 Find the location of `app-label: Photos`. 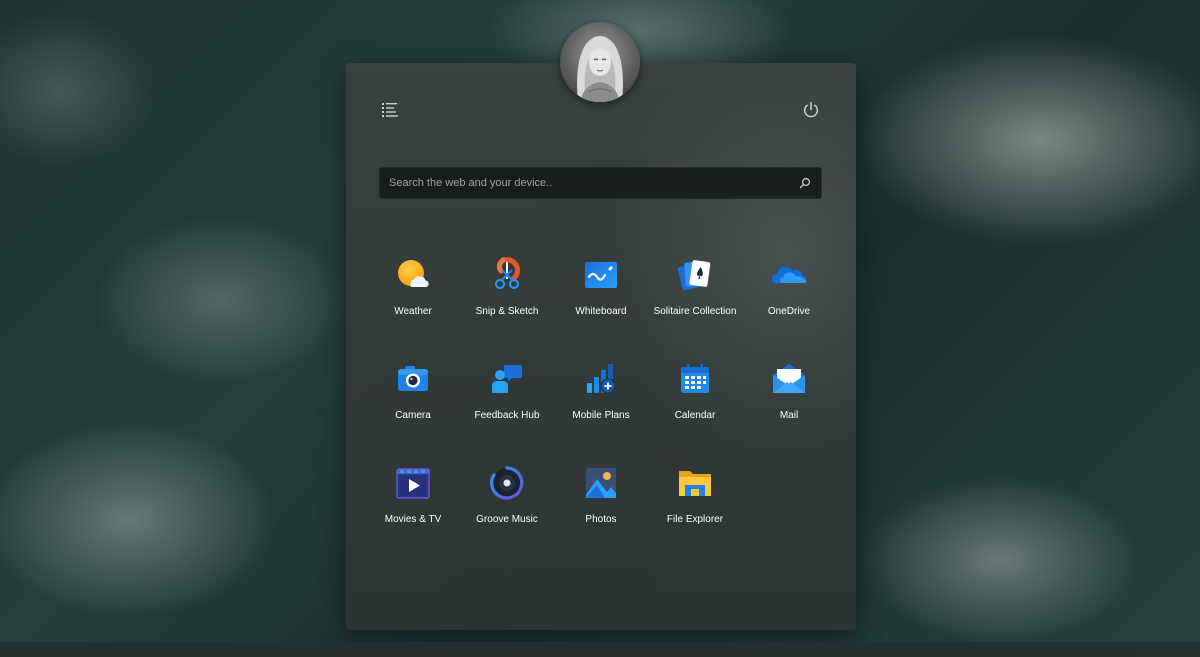

app-label: Photos is located at coordinates (601, 519).